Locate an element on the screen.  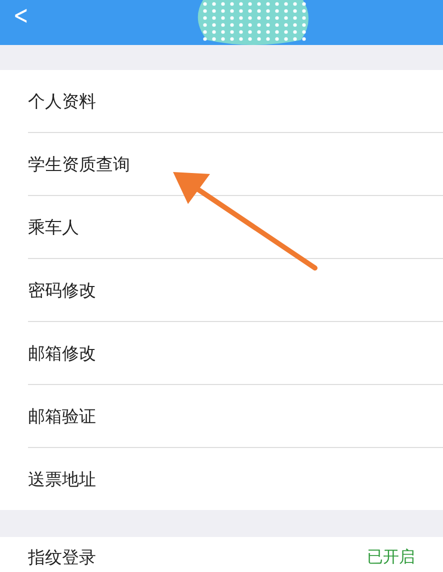
menu-item: 个人资料 is located at coordinates (62, 101).